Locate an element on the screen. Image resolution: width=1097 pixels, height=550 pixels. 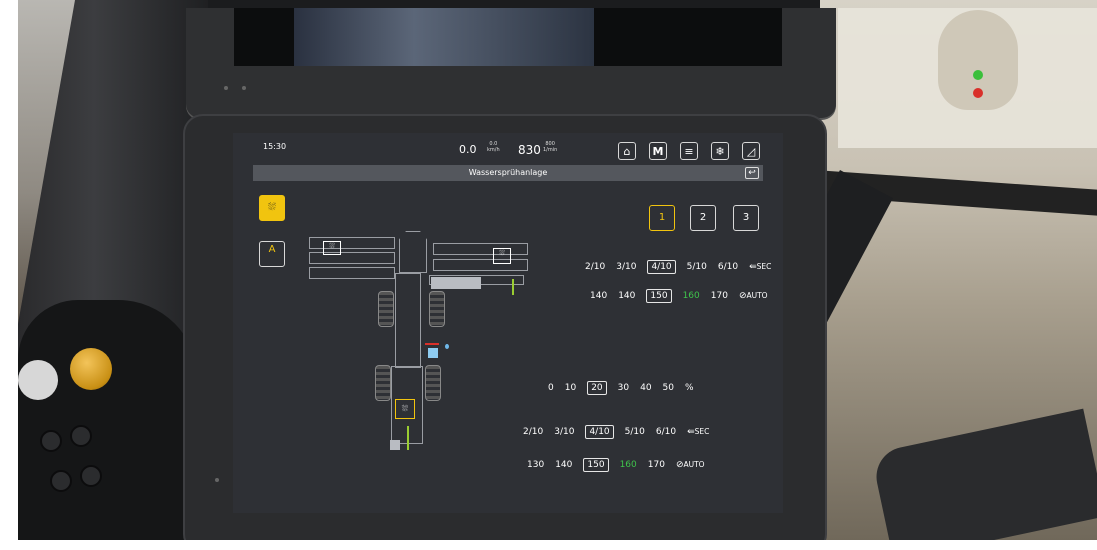
wiper-button: ◿ is located at coordinates (751, 151).